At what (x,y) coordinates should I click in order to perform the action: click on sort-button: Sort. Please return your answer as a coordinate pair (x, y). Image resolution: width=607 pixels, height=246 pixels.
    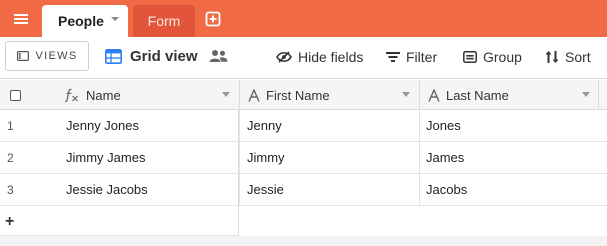
    Looking at the image, I should click on (568, 57).